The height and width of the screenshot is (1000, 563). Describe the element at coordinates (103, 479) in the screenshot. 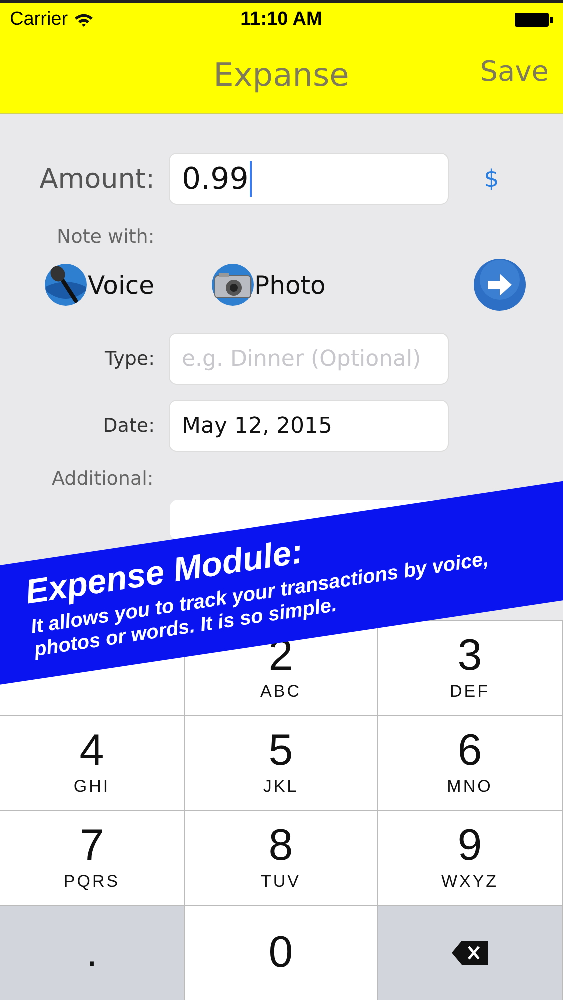

I see `additional-label: Additional:` at that location.